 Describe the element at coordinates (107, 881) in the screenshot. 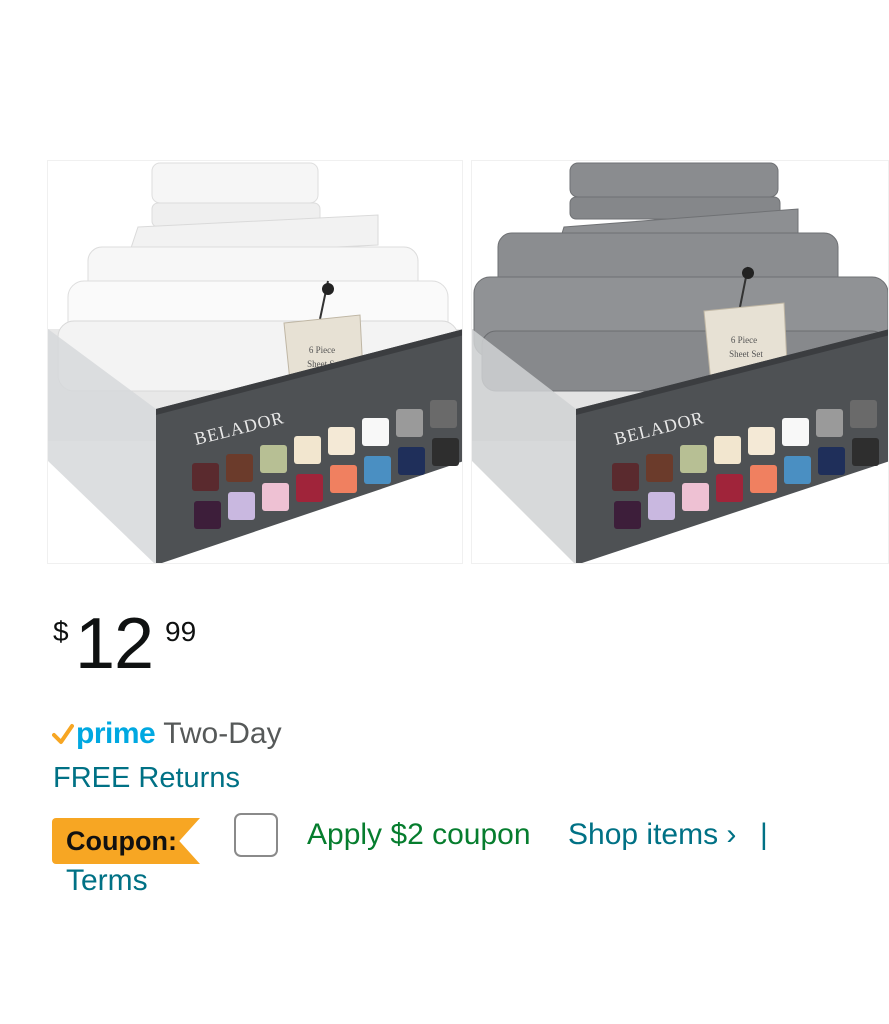

I see `coupon-terms-link: Terms` at that location.